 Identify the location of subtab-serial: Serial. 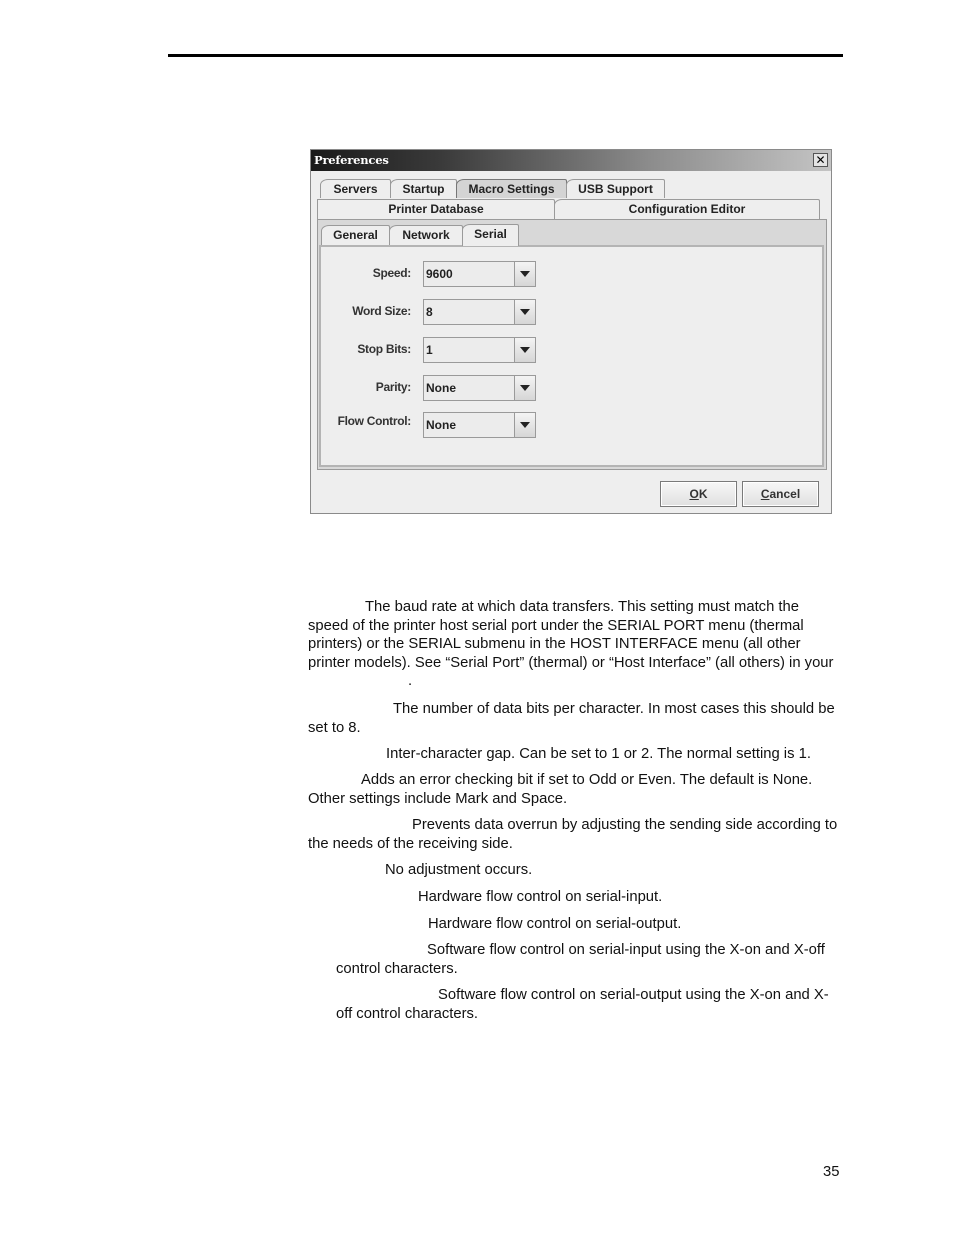
(490, 235).